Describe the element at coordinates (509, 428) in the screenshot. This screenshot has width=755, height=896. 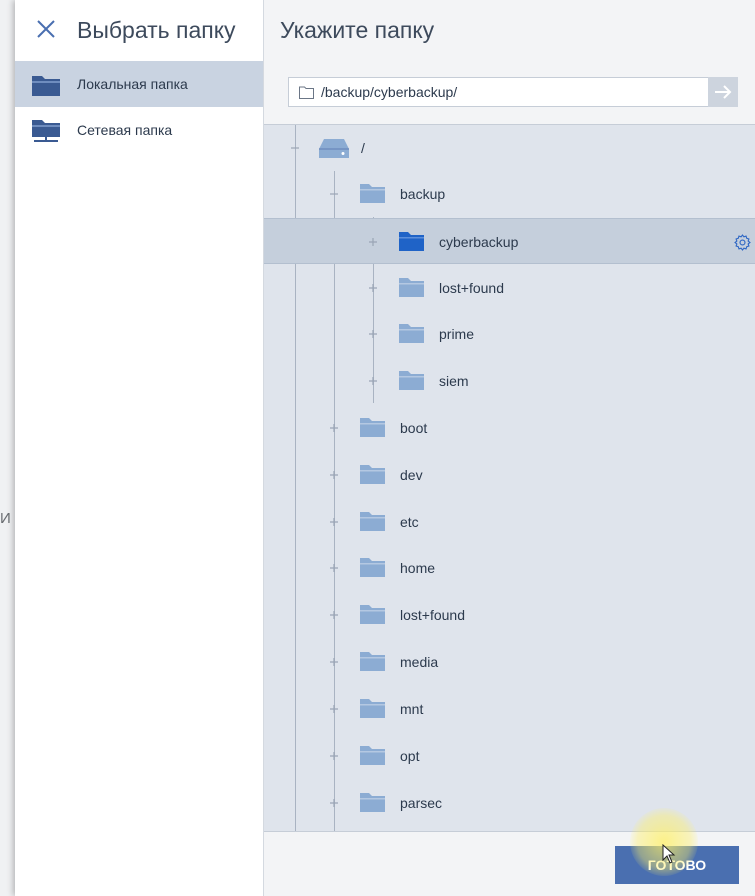
I see `tree-row: boot` at that location.